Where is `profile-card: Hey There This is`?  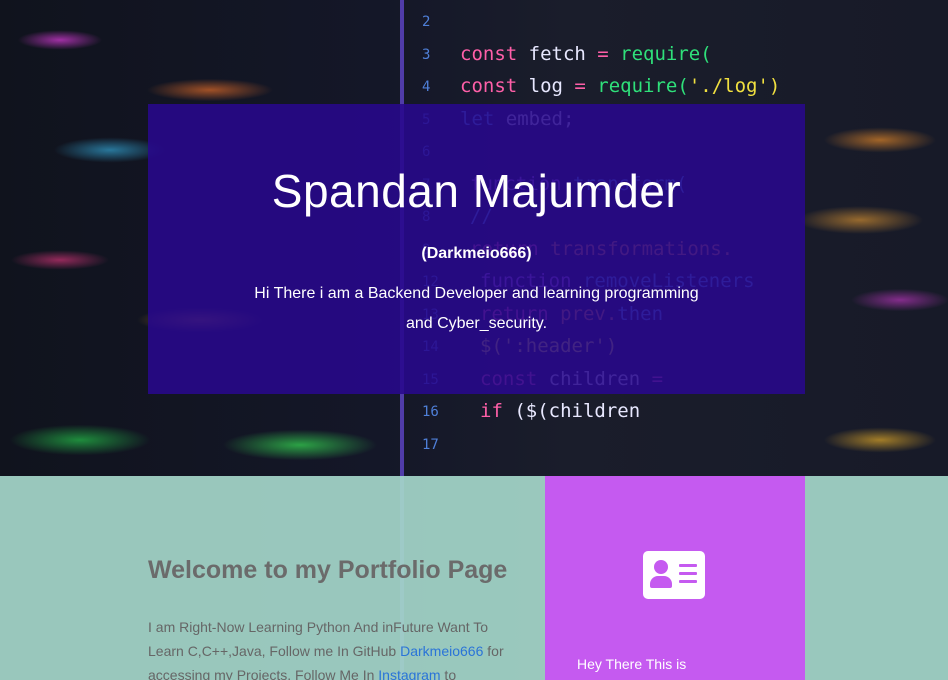
profile-card: Hey There This is is located at coordinates (675, 578).